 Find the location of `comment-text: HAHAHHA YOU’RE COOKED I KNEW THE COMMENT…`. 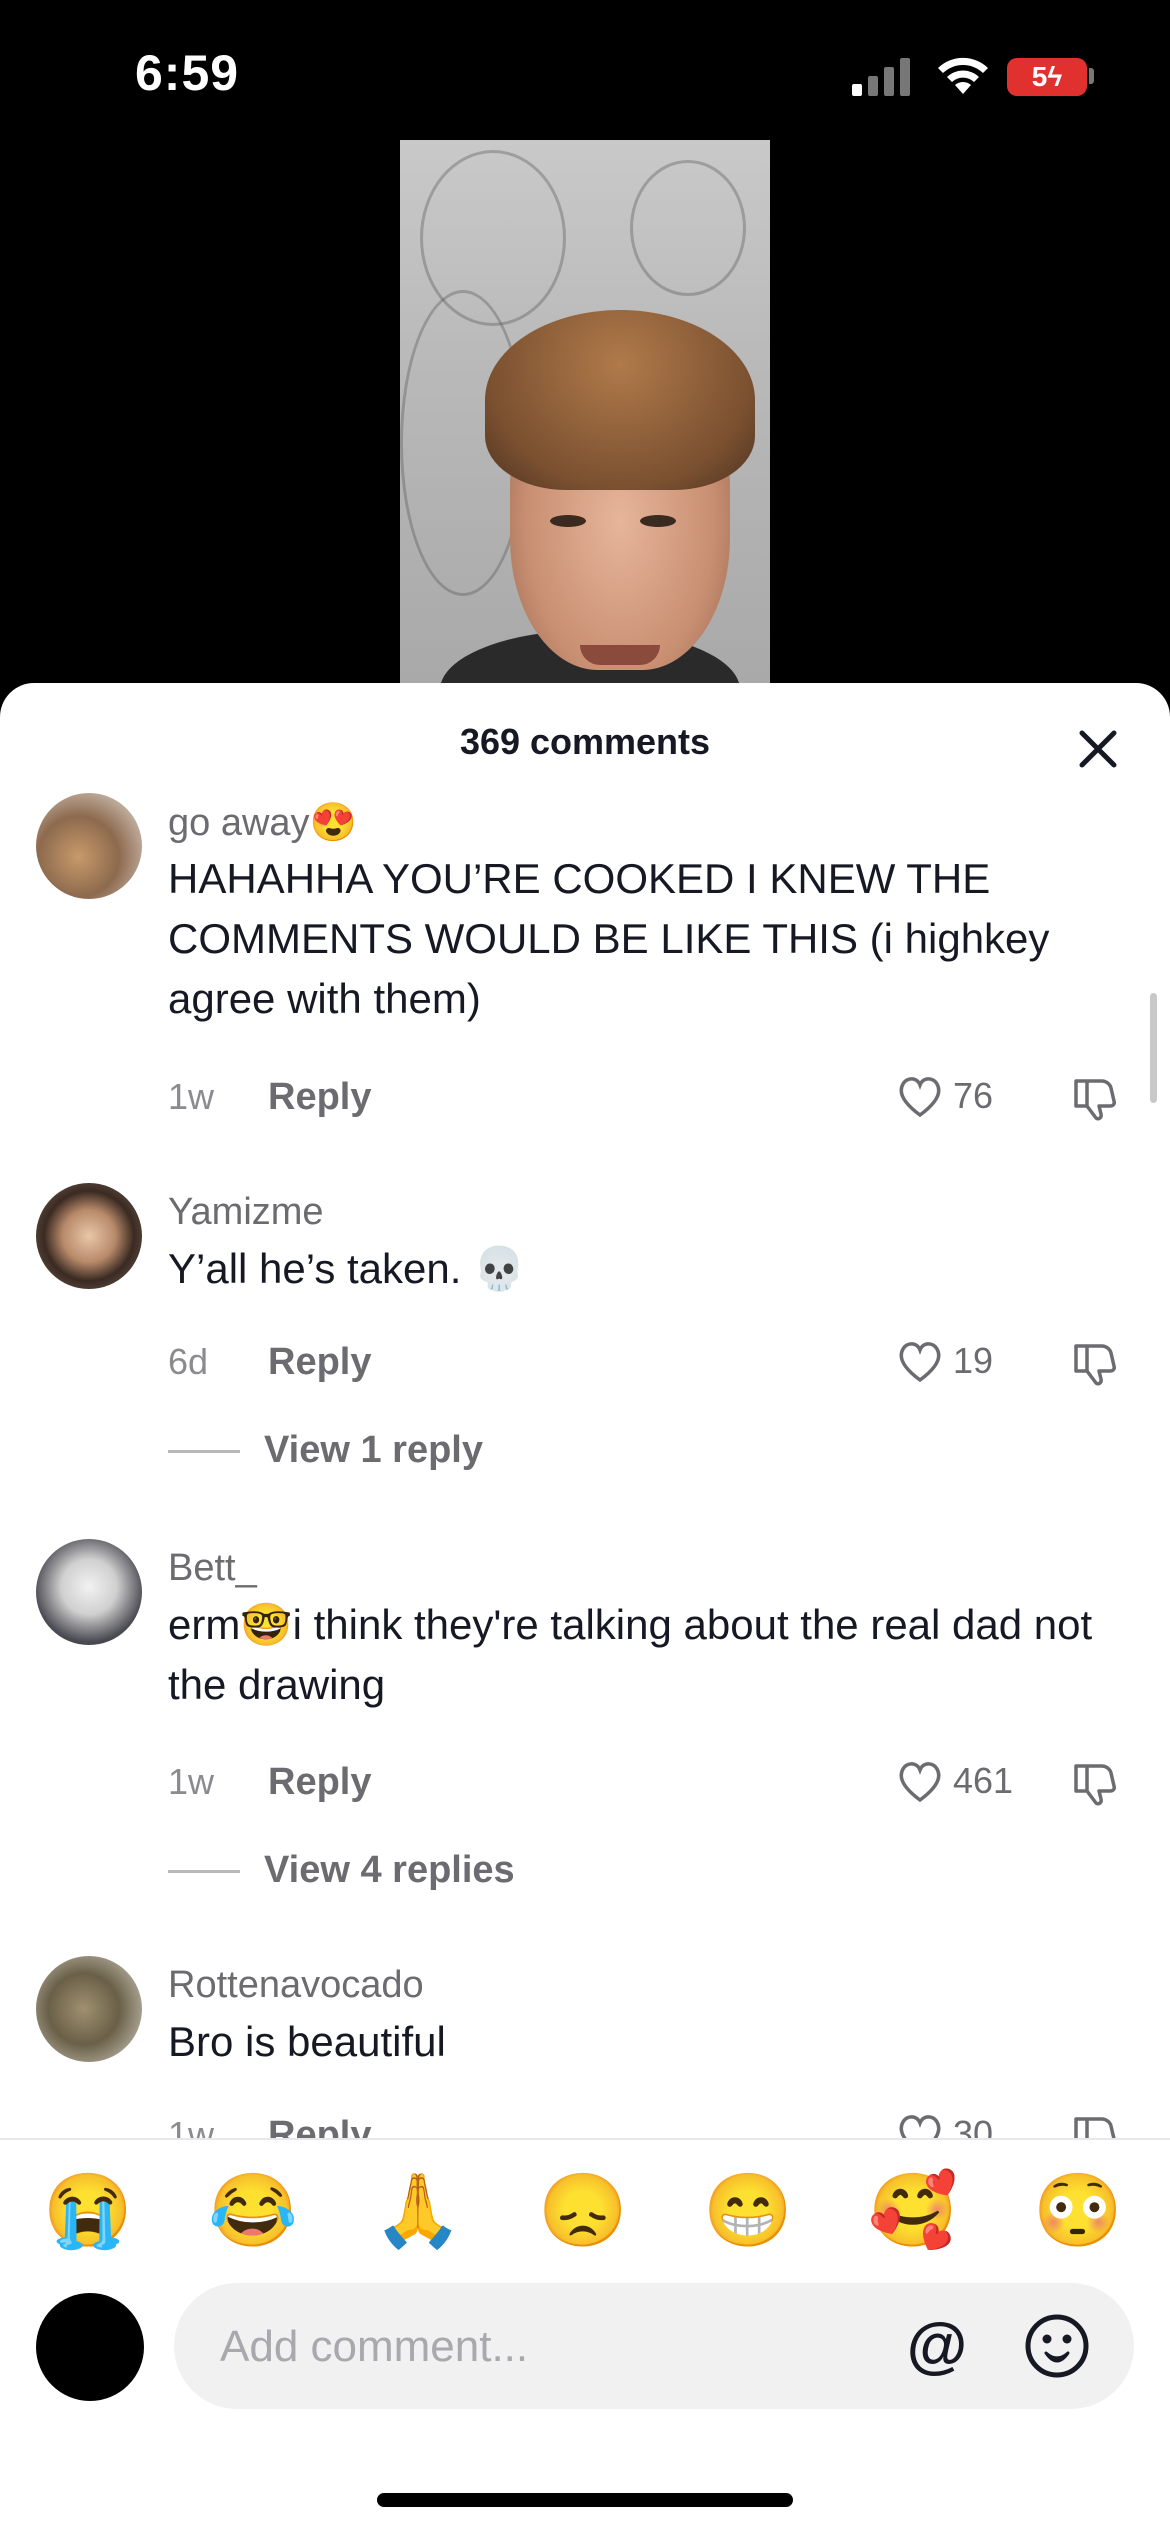

comment-text: HAHAHHA YOU’RE COOKED I KNEW THE COMMENT… is located at coordinates (609, 938).